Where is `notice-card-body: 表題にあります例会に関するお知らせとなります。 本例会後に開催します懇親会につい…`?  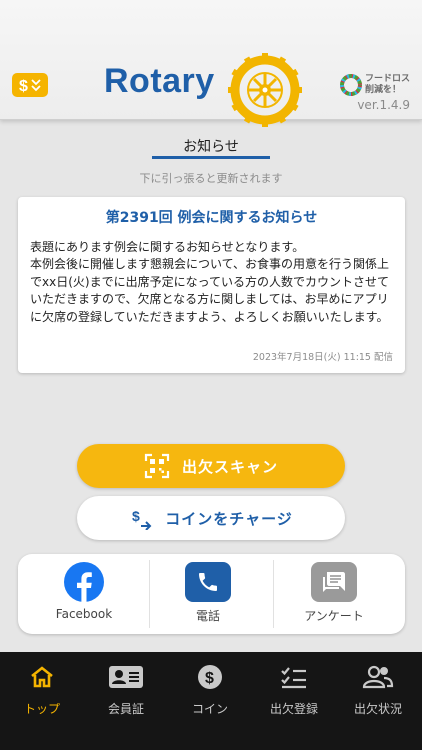
notice-card-body: 表題にあります例会に関するお知らせとなります。 本例会後に開催します懇親会につい… is located at coordinates (210, 282).